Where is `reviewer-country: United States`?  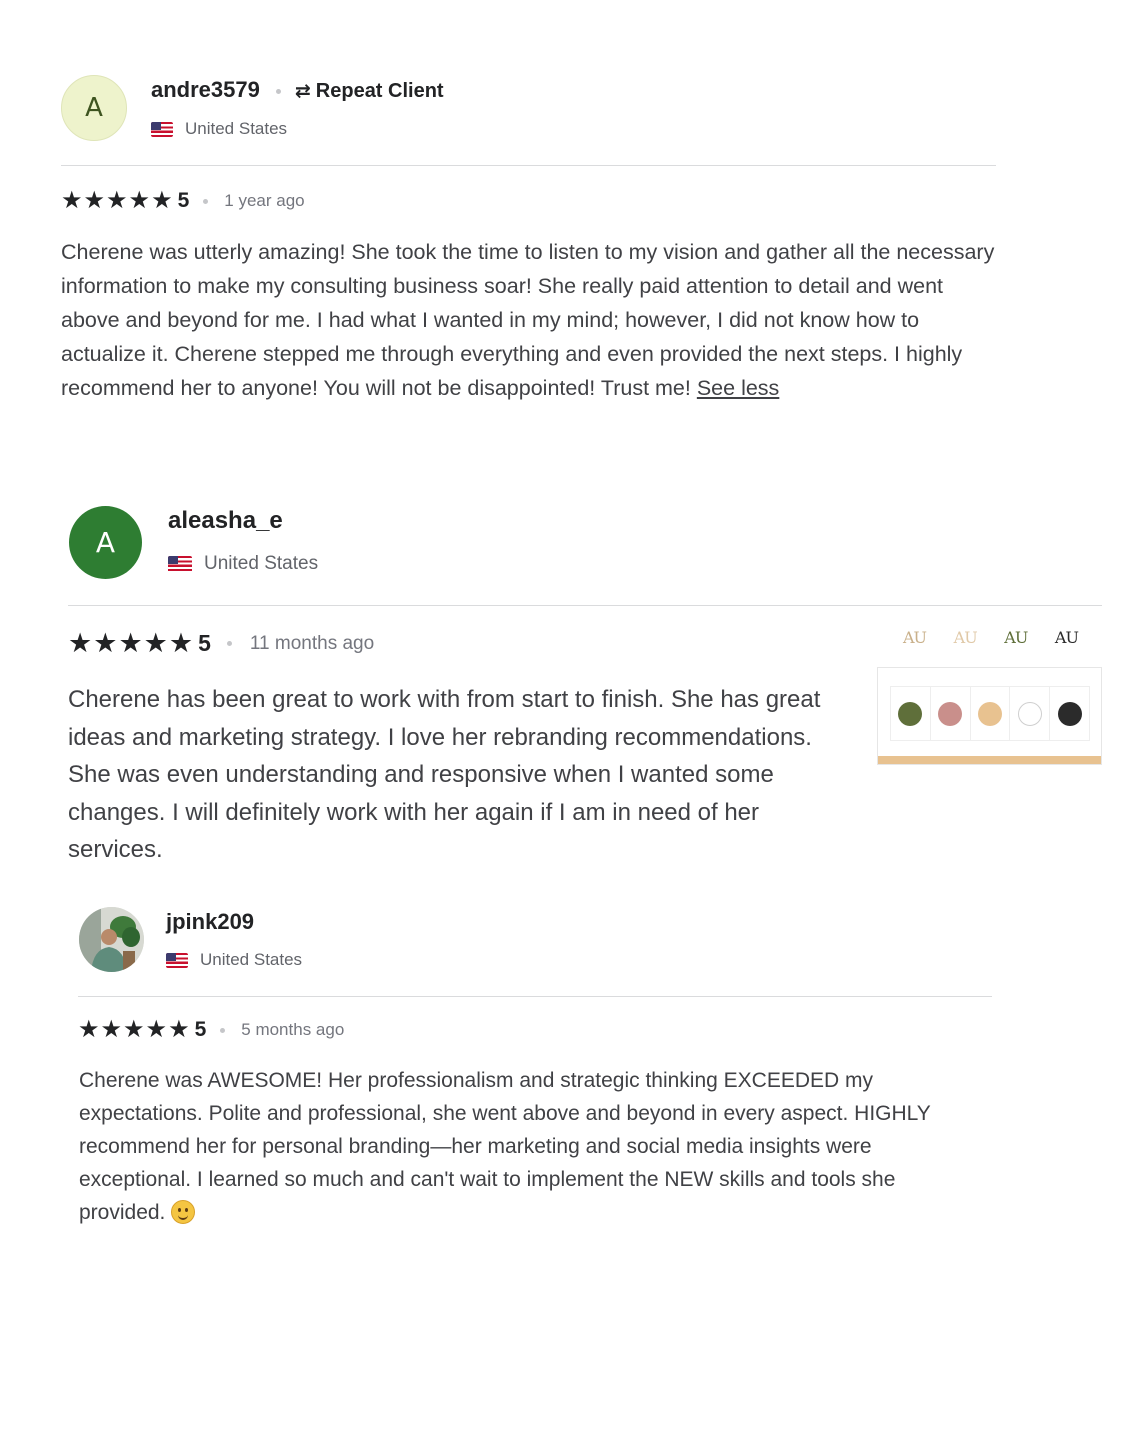
reviewer-country: United States is located at coordinates (234, 960).